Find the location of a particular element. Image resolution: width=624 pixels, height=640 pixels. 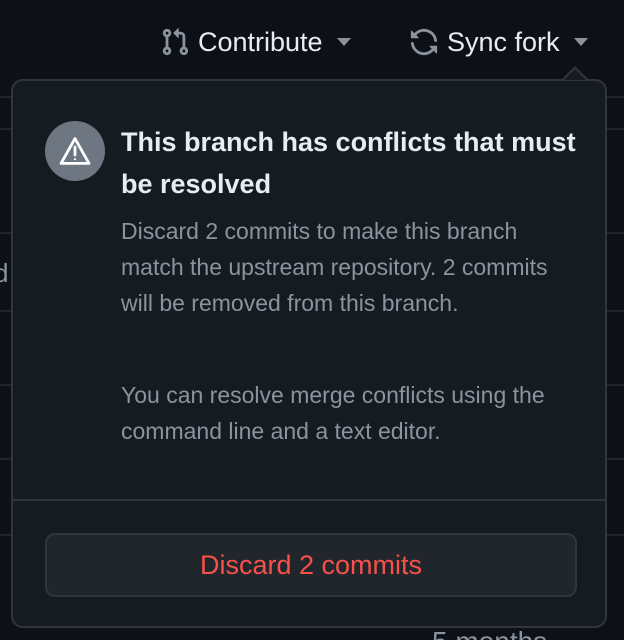

sync-fork-label: Sync fork is located at coordinates (503, 41).